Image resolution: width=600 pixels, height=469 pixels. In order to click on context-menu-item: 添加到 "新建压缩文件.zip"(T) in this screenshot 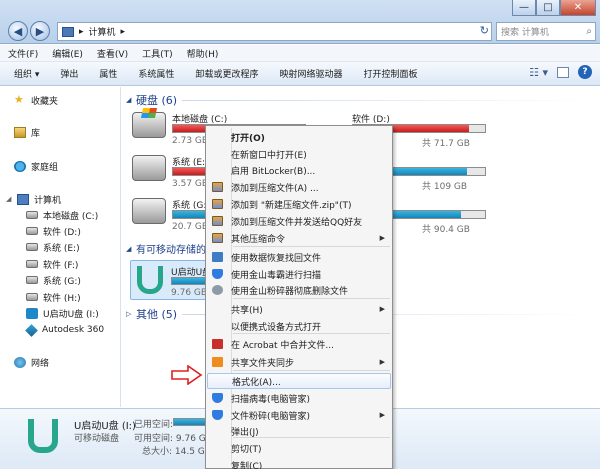, I will do `click(299, 204)`.